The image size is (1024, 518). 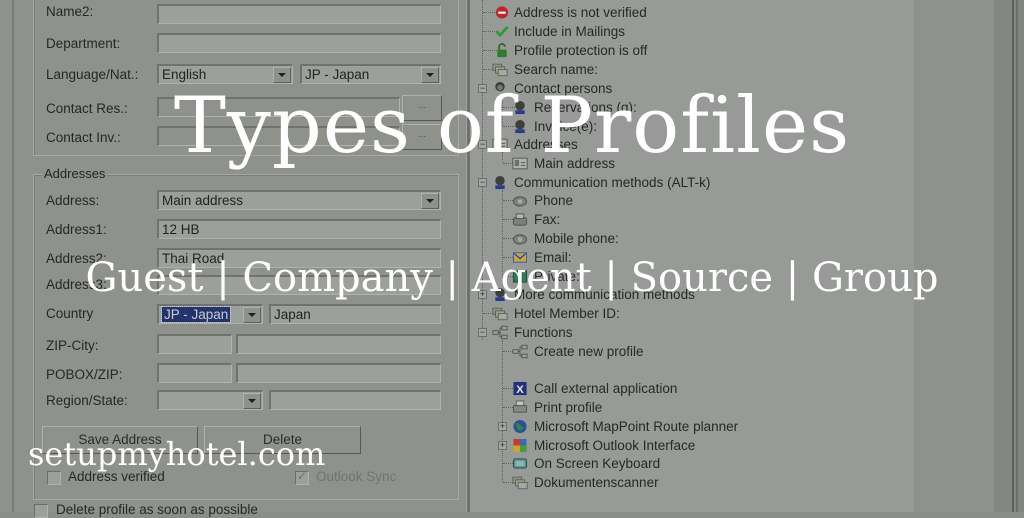 I want to click on svg-text: X, so click(x=520, y=390).